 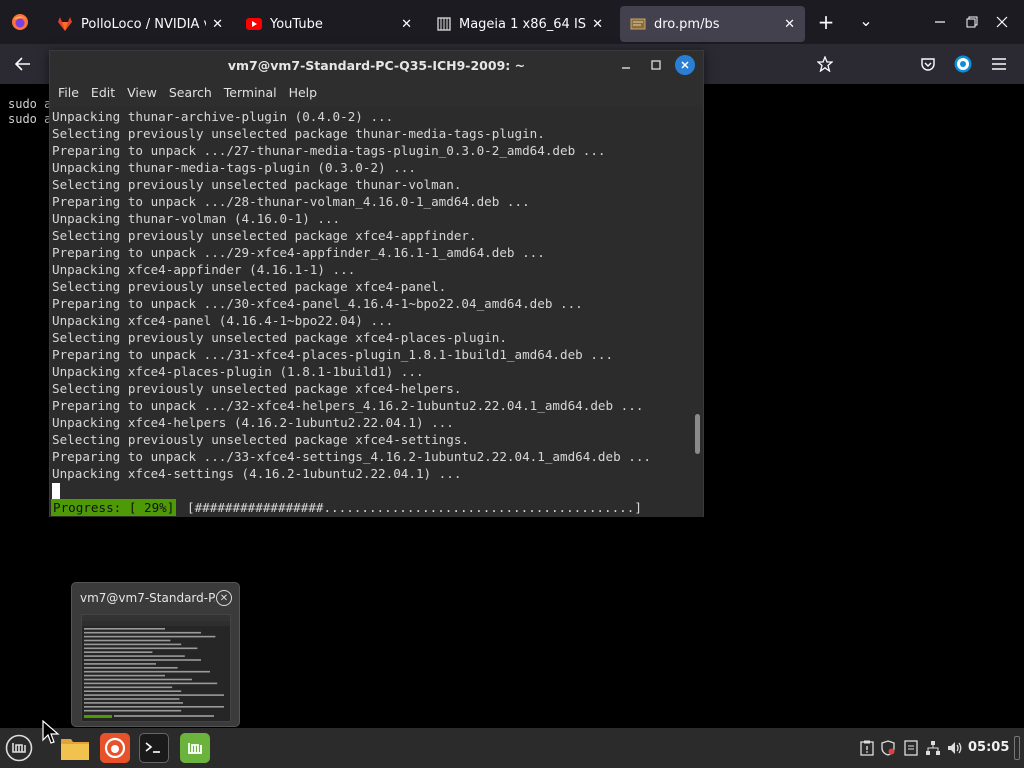 I want to click on terminal-minimize-button, so click(x=626, y=65).